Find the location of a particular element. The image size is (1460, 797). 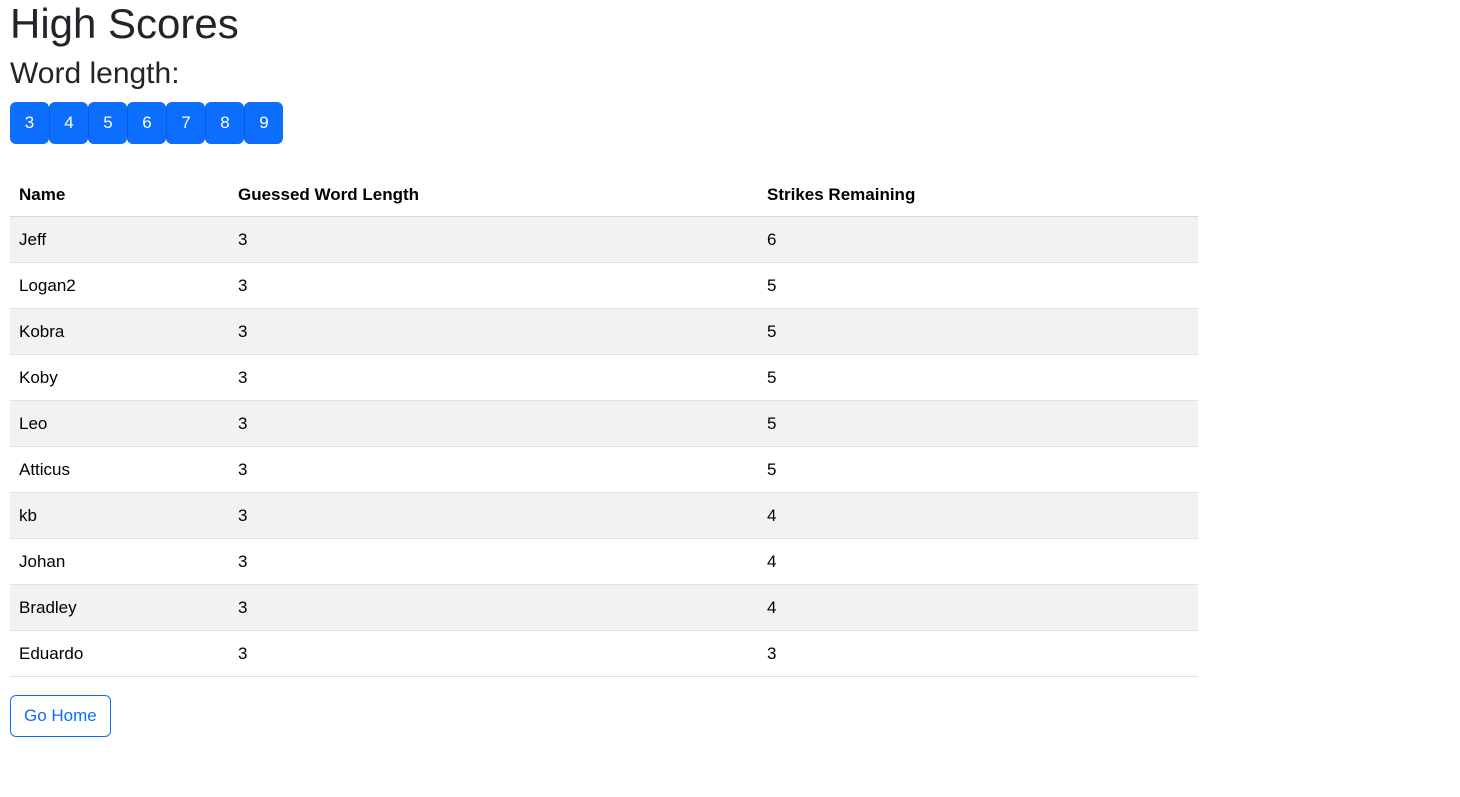

word-length-9-button: 9 is located at coordinates (263, 123).